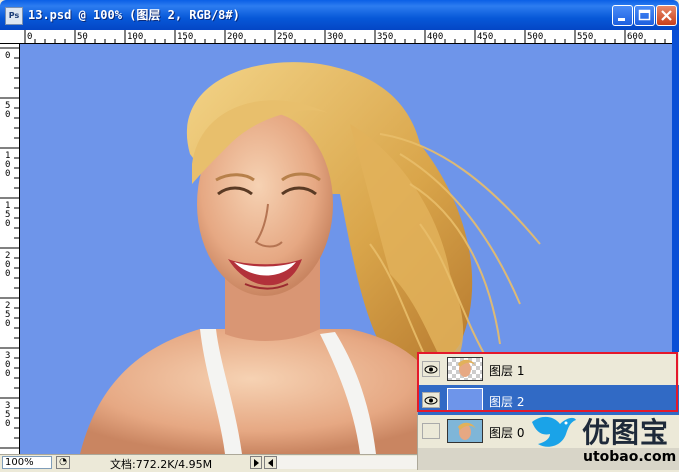 This screenshot has height=472, width=679. I want to click on layer-thumbnail-photo, so click(465, 431).